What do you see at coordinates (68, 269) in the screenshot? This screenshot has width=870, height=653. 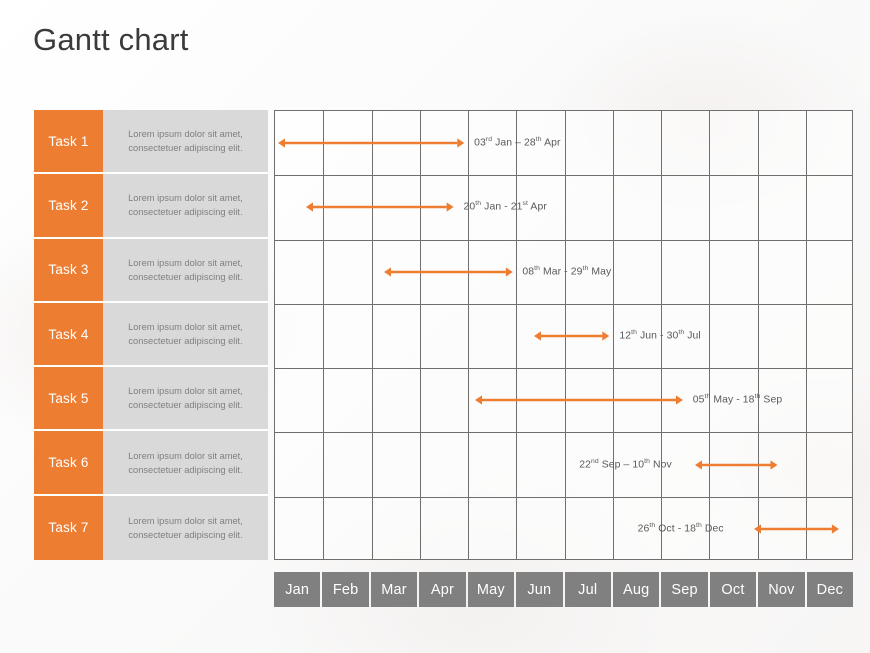 I see `task-label: Task 3` at bounding box center [68, 269].